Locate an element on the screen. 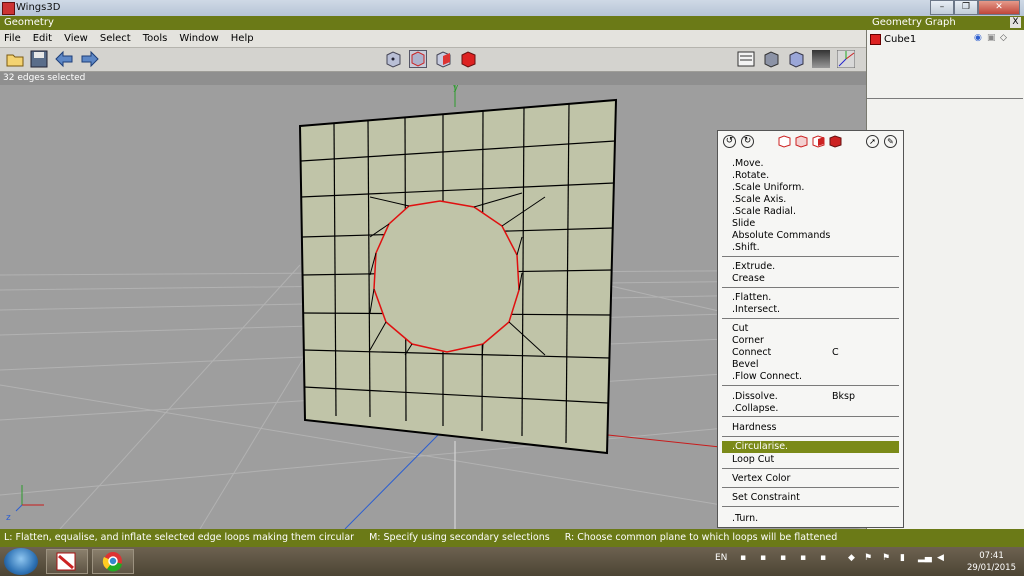 The image size is (1024, 576). repeat-icon: ↺ is located at coordinates (729, 141).